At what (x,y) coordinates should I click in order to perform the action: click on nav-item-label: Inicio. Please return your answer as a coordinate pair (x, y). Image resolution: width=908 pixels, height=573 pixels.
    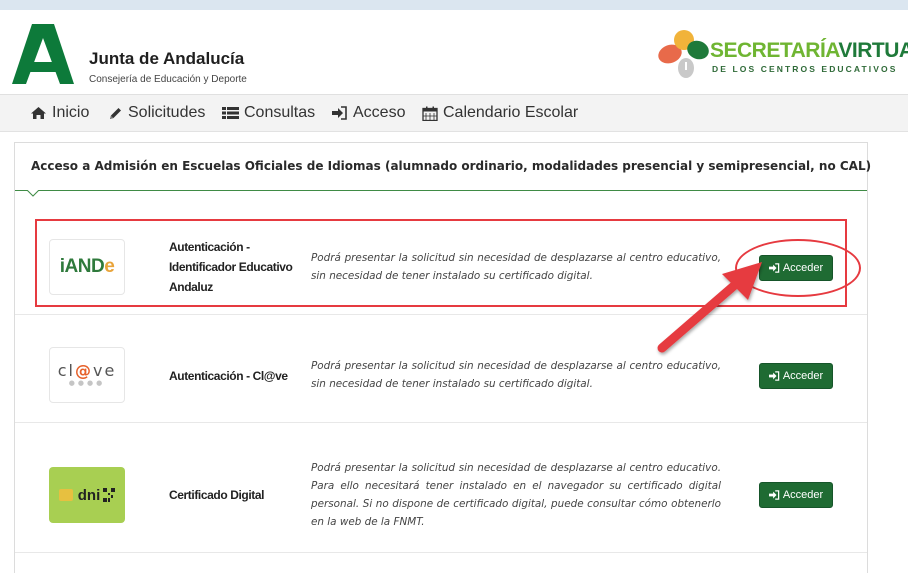
    Looking at the image, I should click on (71, 112).